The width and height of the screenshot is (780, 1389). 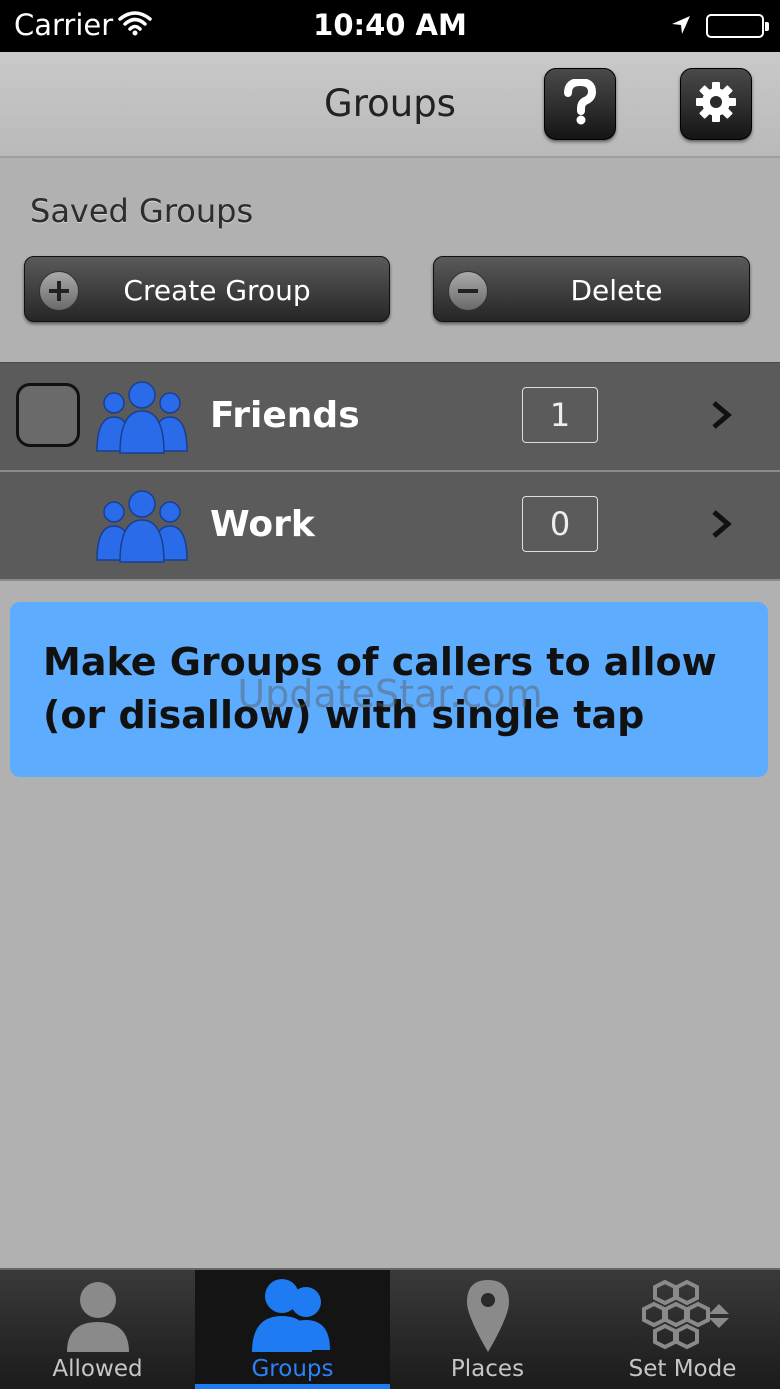 I want to click on status-bar: Carrier 10:40 AM, so click(x=390, y=26).